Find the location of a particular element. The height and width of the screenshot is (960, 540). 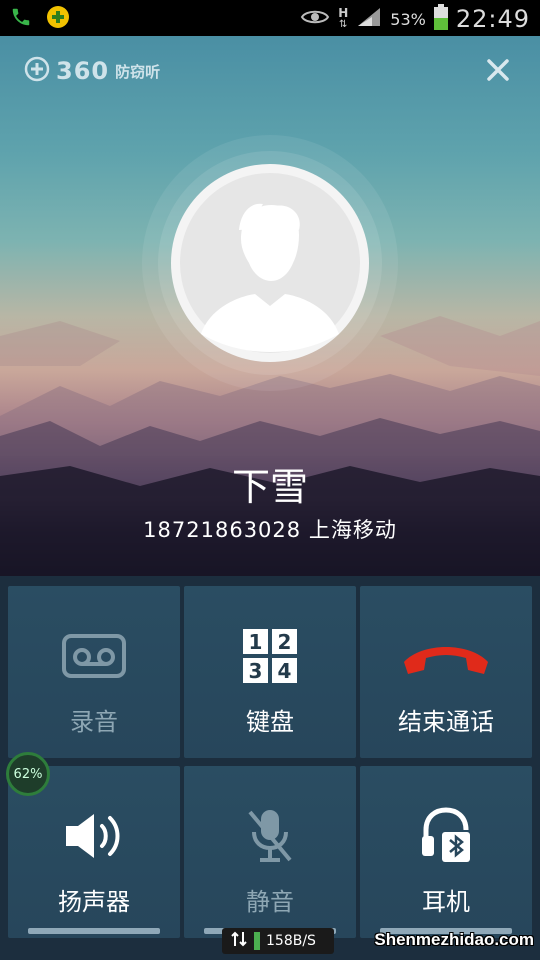

battery-percent: 53% is located at coordinates (408, 19).